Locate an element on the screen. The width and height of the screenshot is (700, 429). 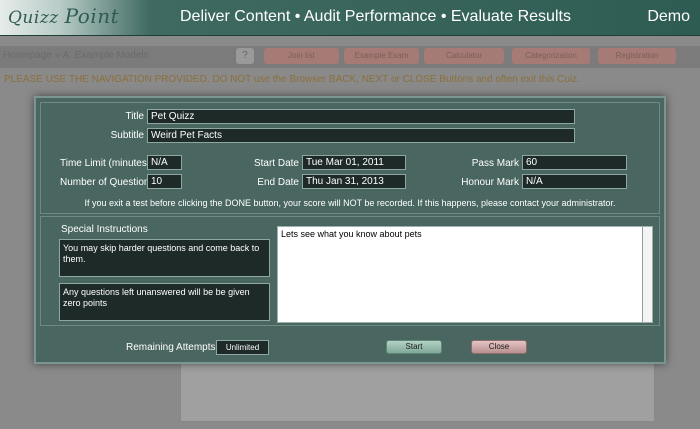
start-date-field: Tue Mar 01, 2011 is located at coordinates (354, 162).